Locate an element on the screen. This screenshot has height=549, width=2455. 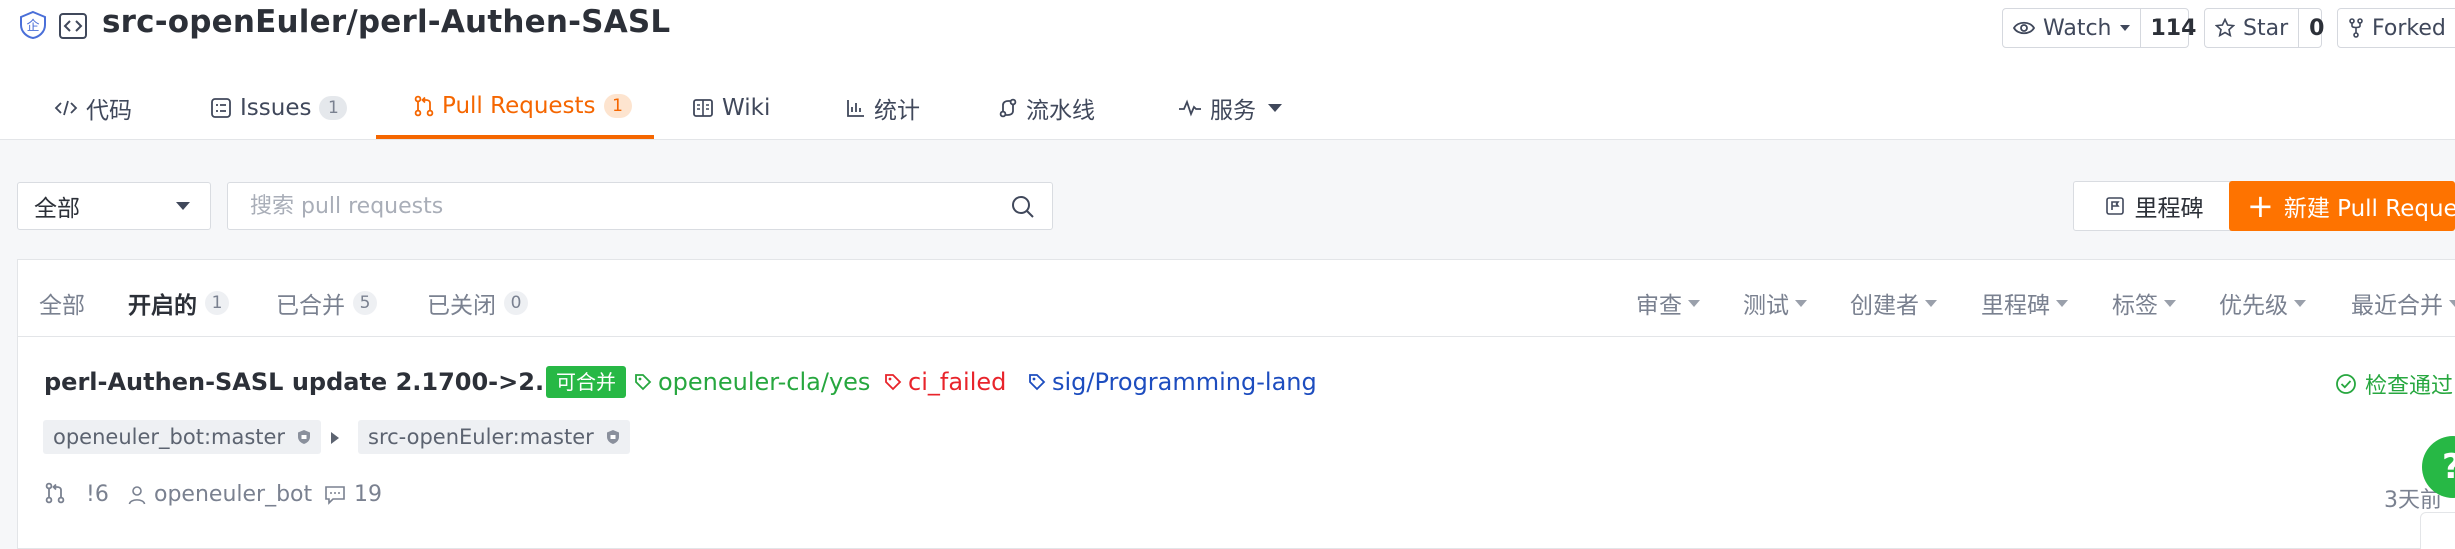
pr-id: !6 is located at coordinates (97, 494).